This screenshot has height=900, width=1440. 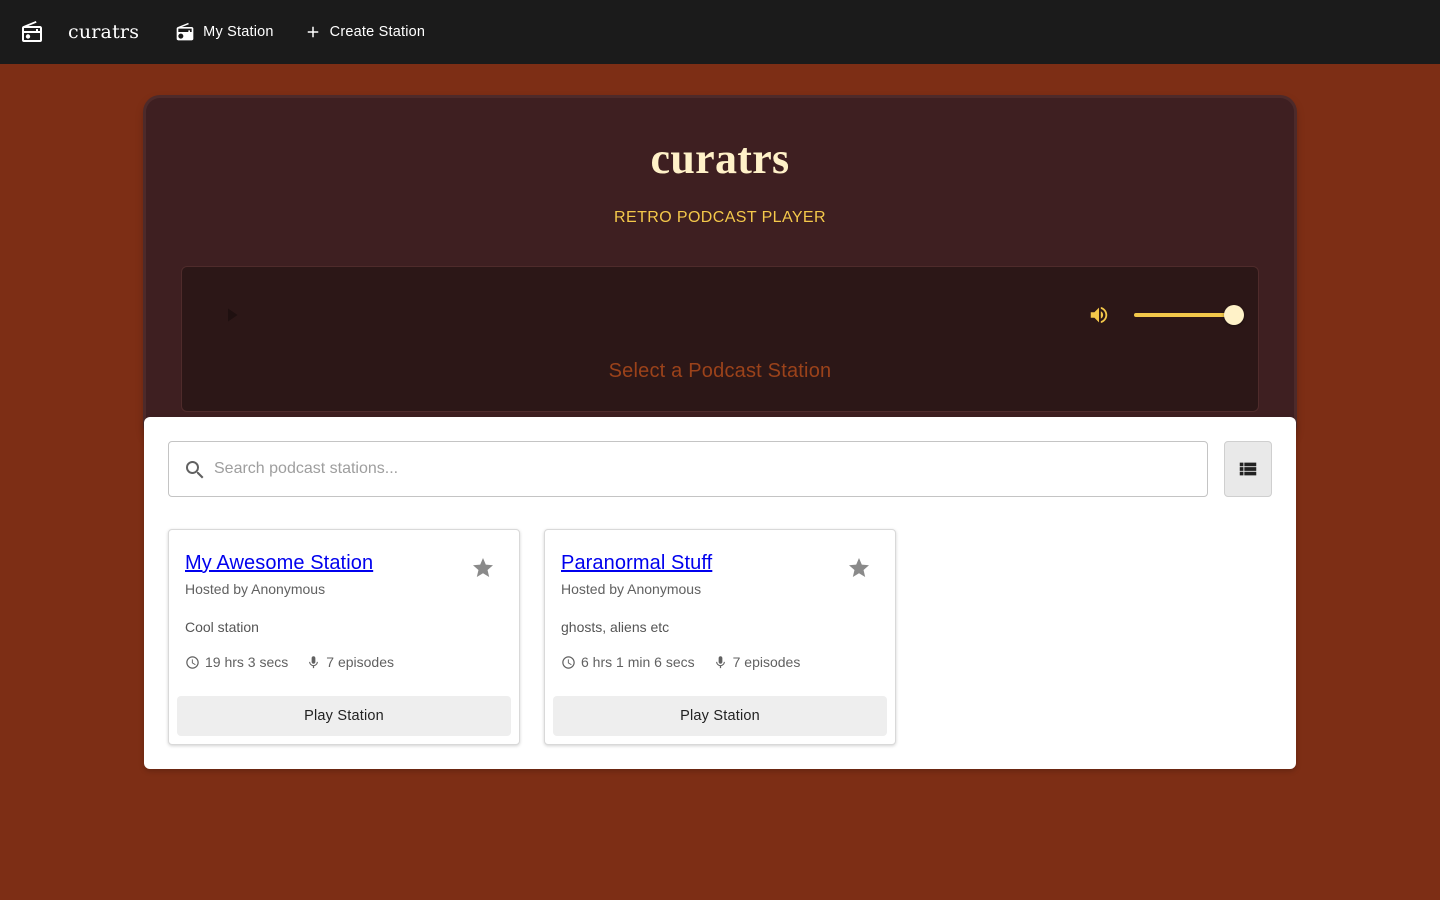 What do you see at coordinates (279, 563) in the screenshot?
I see `station-name-link: My Awesome Station` at bounding box center [279, 563].